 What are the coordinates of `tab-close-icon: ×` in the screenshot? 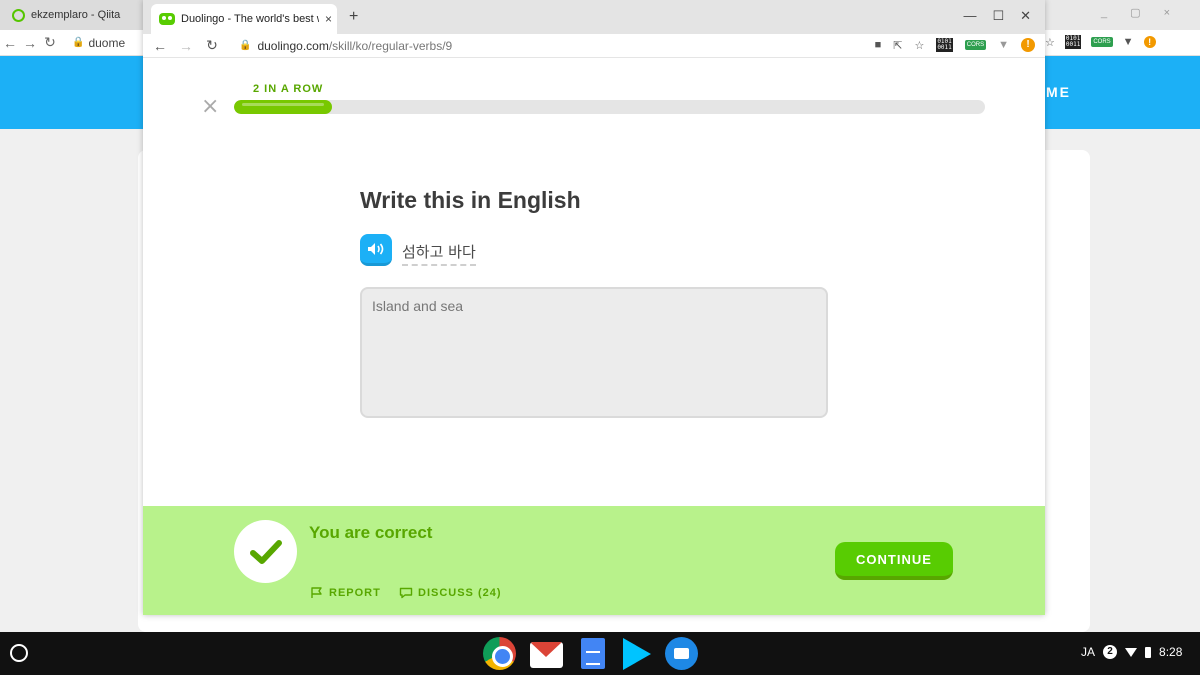 It's located at (328, 19).